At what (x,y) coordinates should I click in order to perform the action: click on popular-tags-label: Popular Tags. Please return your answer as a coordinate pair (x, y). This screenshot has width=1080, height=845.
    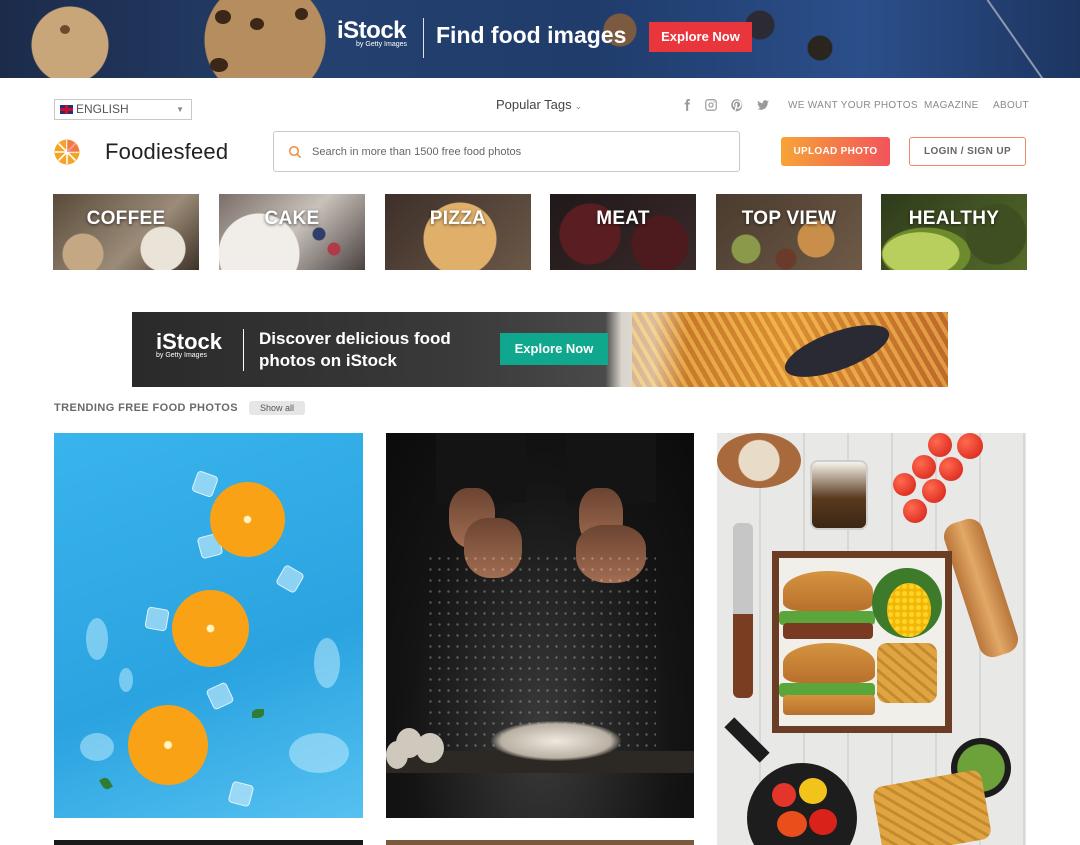
    Looking at the image, I should click on (534, 104).